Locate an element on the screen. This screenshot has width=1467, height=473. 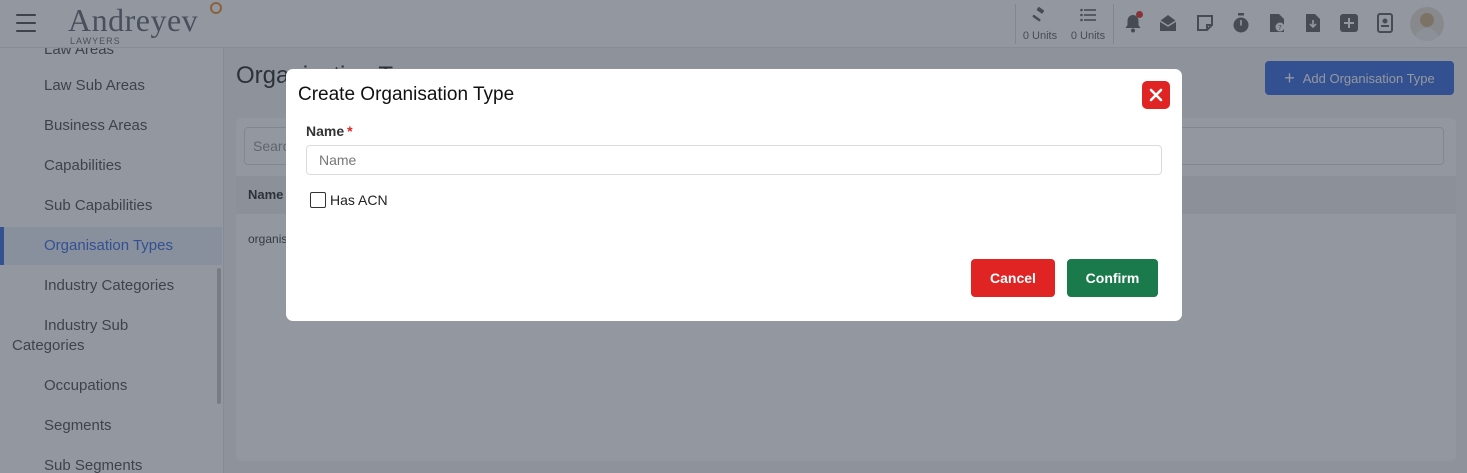
has-acn-row: Has ACN is located at coordinates (349, 200).